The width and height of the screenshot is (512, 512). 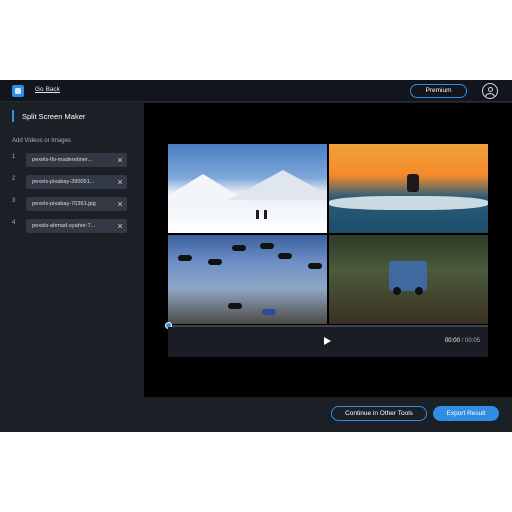 I want to click on premium-button: Premium, so click(x=438, y=91).